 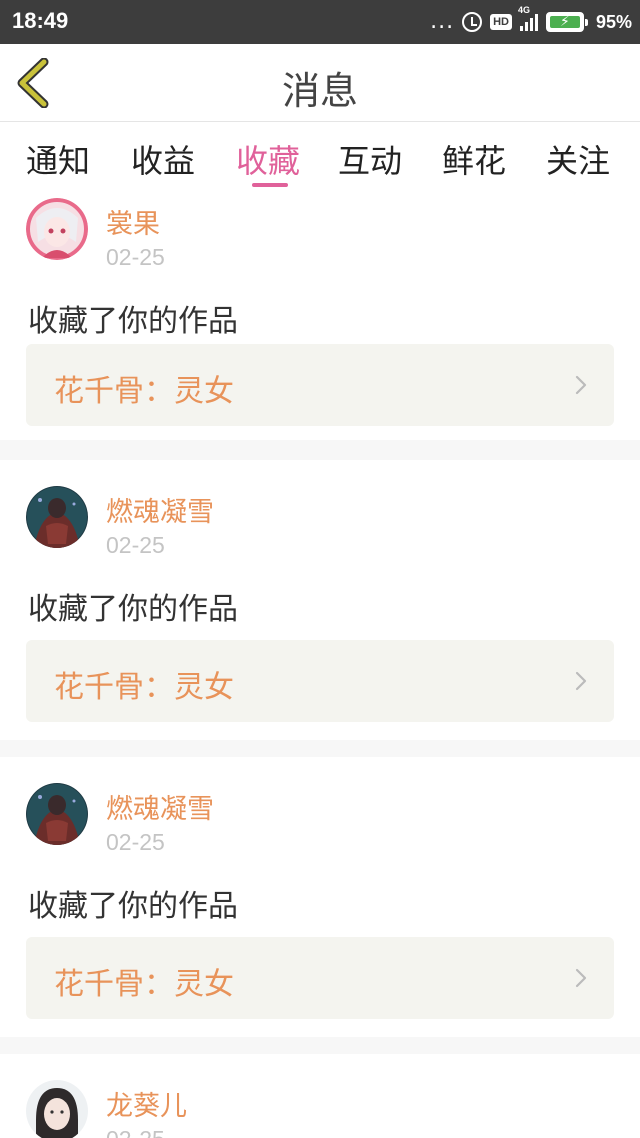 I want to click on hd-icon: HD, so click(x=501, y=22).